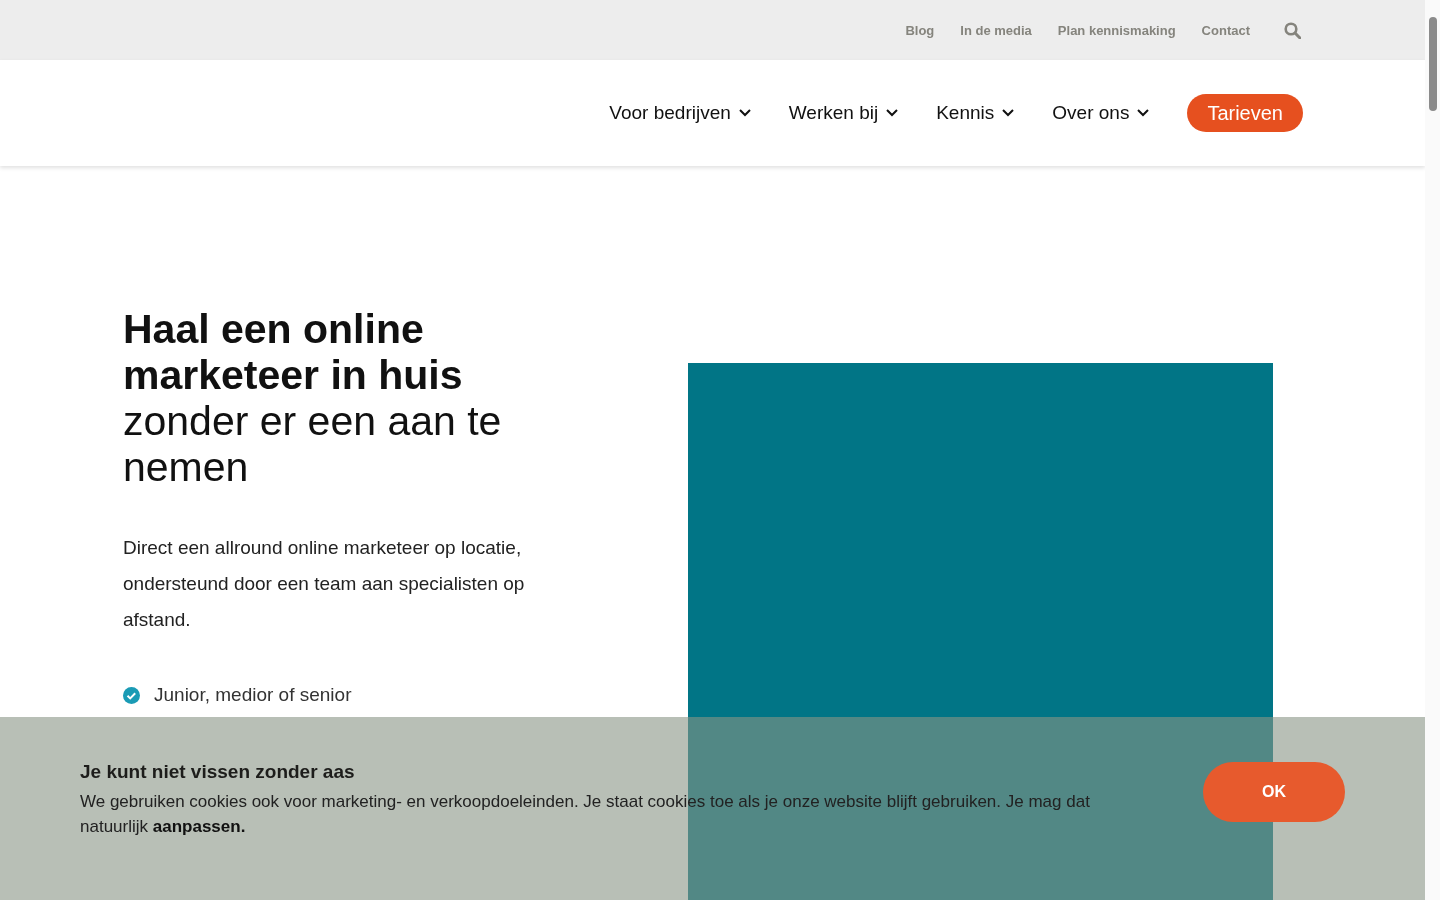 This screenshot has width=1440, height=900. What do you see at coordinates (324, 584) in the screenshot?
I see `hero-intro: Direct een allround online marketeer op locatie, ondersteund door een team aan specialisten op afstand.` at bounding box center [324, 584].